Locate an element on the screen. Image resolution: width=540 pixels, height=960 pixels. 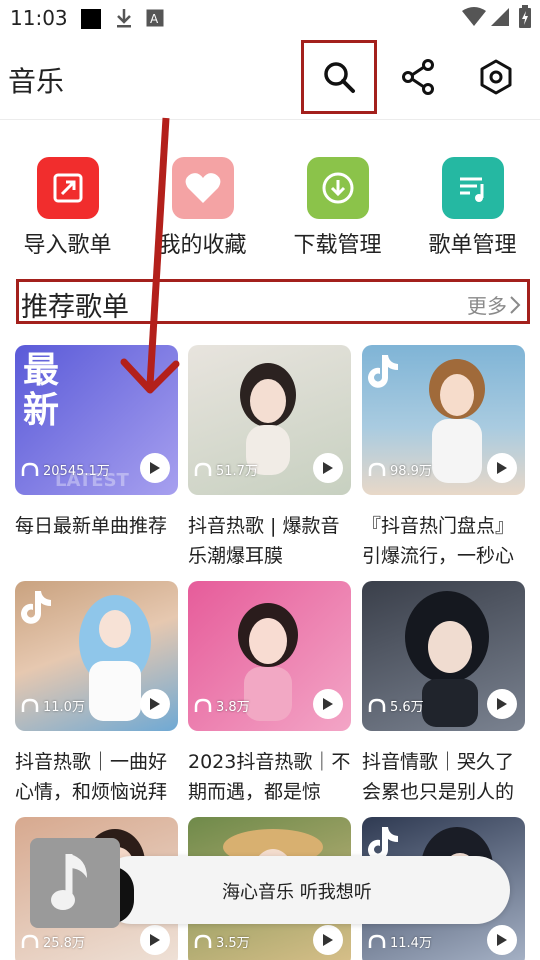
play-count-value: 11.4万 is located at coordinates (411, 943).